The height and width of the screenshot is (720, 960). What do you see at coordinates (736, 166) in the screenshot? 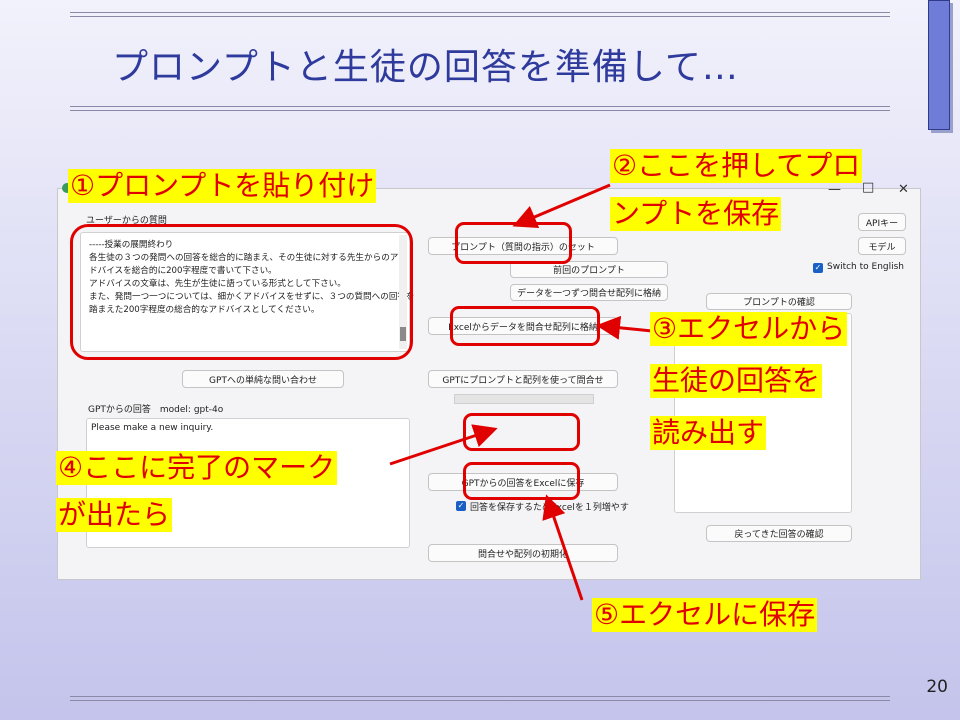
I see `annotation-2-line1: ②ここを押してプロ` at bounding box center [736, 166].